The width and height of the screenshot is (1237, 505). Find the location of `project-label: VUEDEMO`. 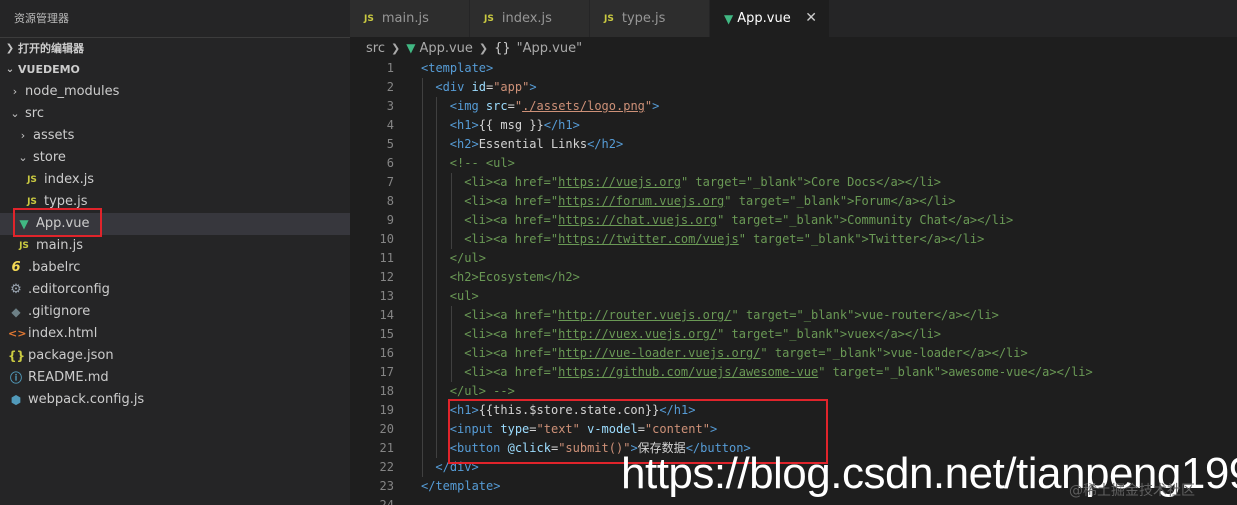

project-label: VUEDEMO is located at coordinates (49, 69).